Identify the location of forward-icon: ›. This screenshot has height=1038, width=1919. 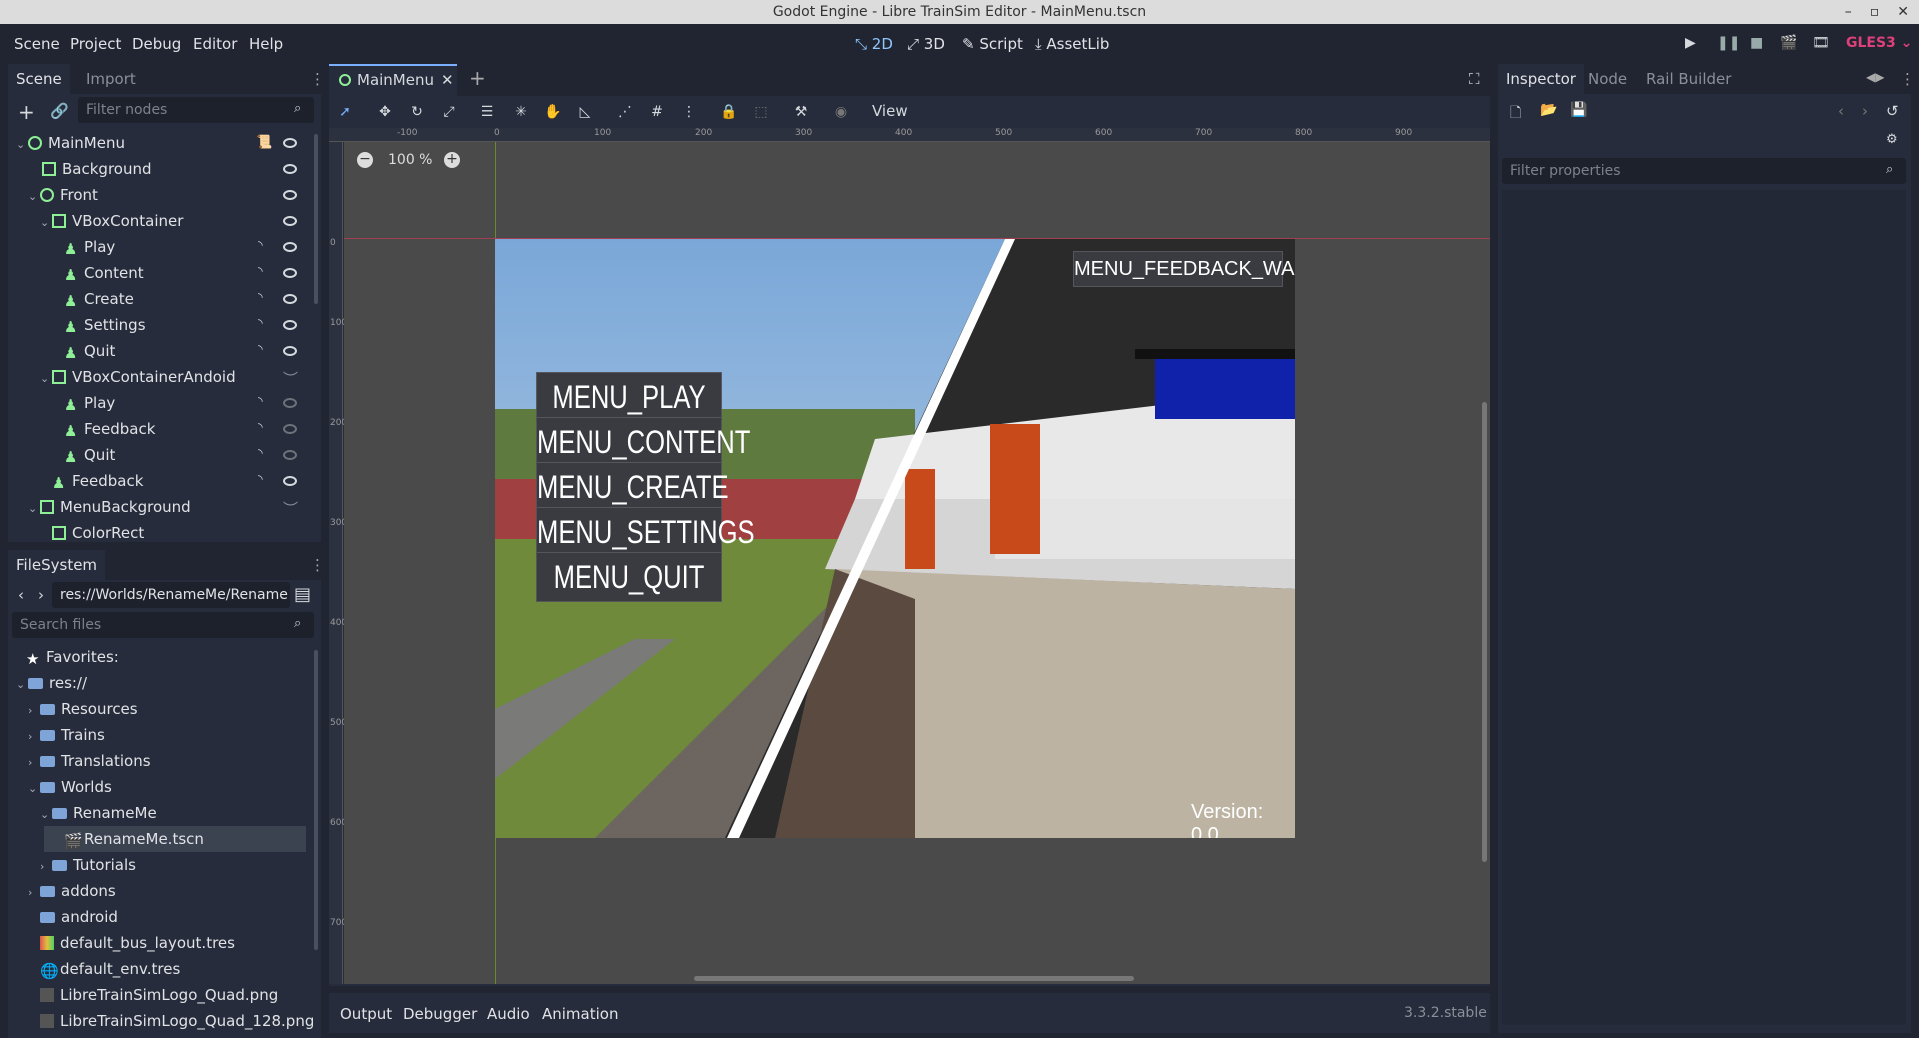
(41, 595).